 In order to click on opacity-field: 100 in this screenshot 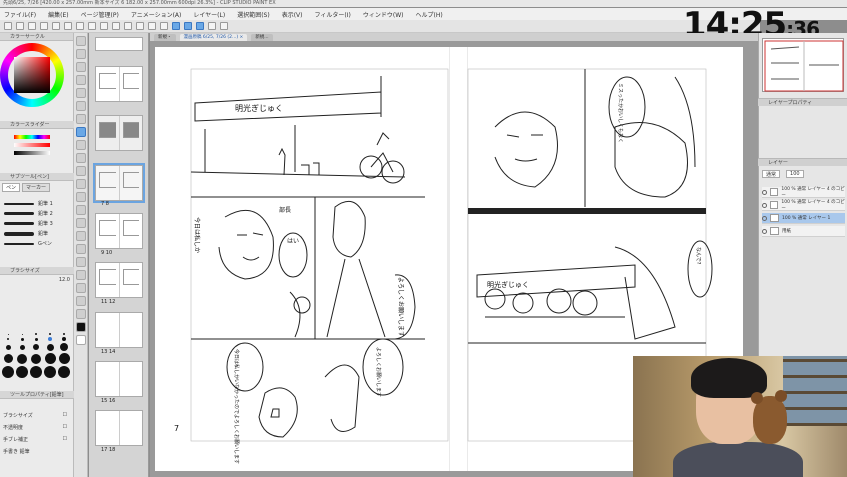, I will do `click(795, 174)`.